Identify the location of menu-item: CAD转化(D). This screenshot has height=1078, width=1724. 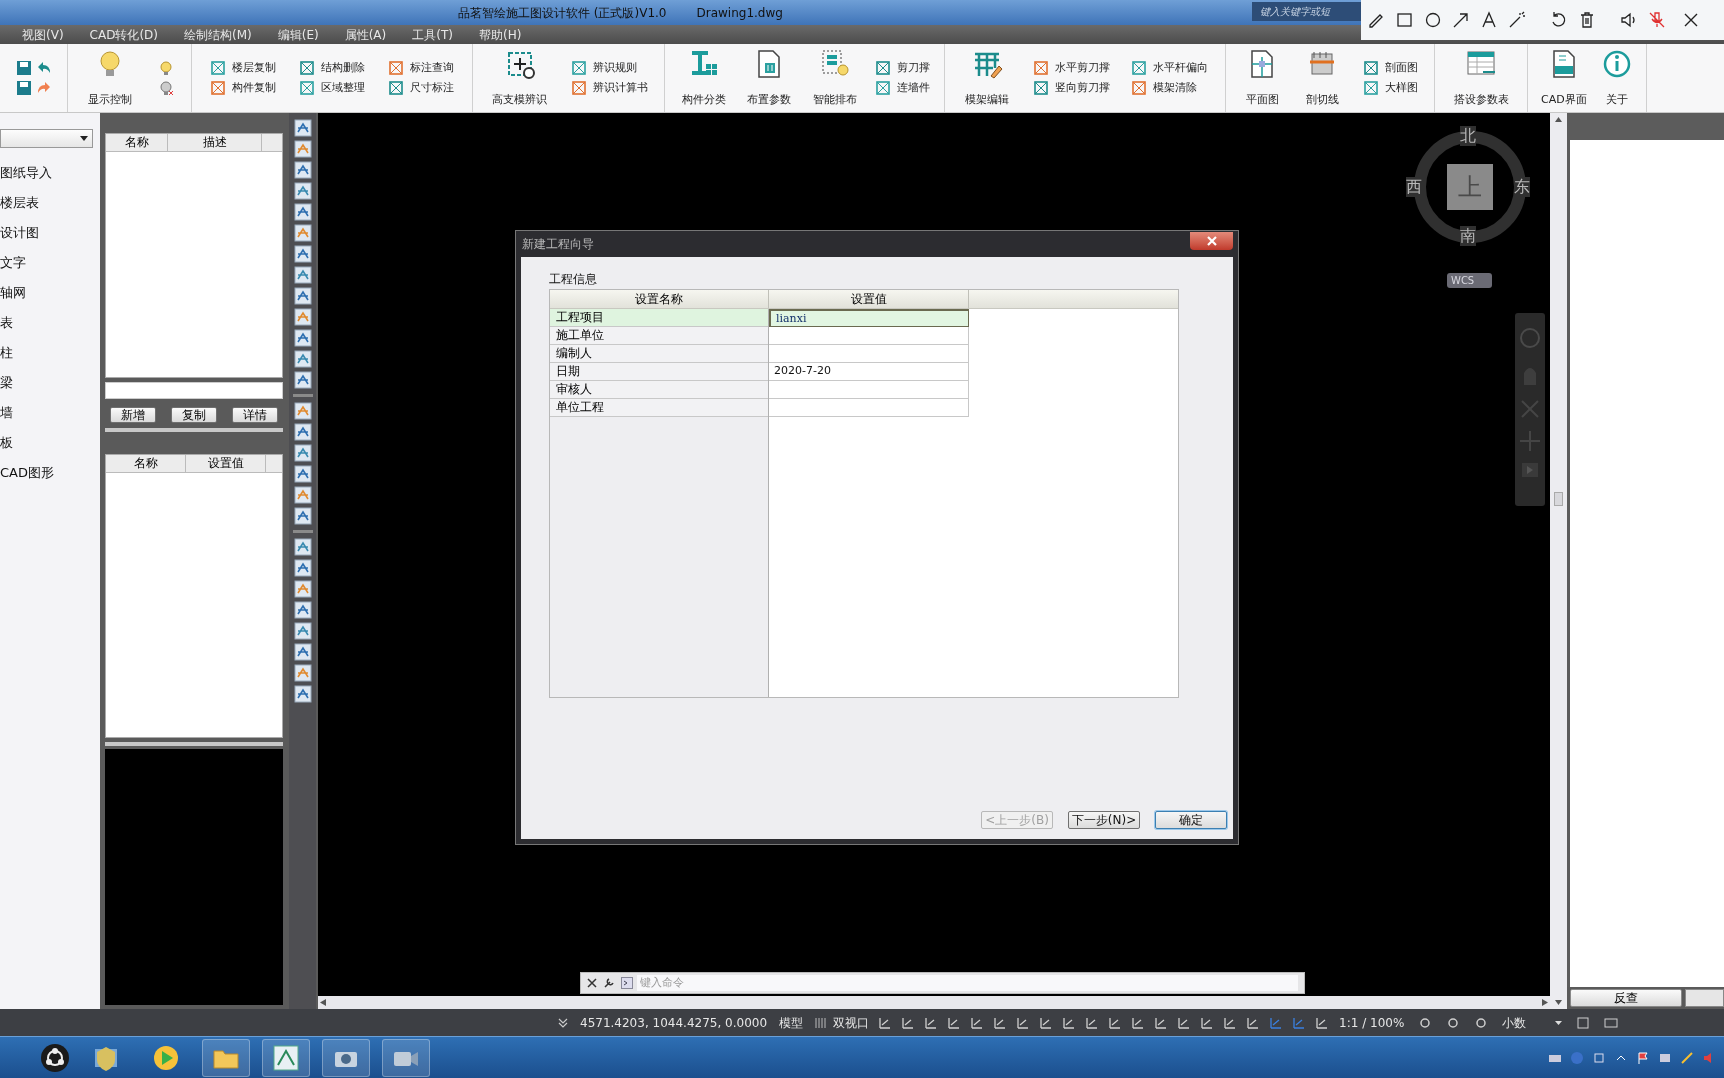
(123, 34).